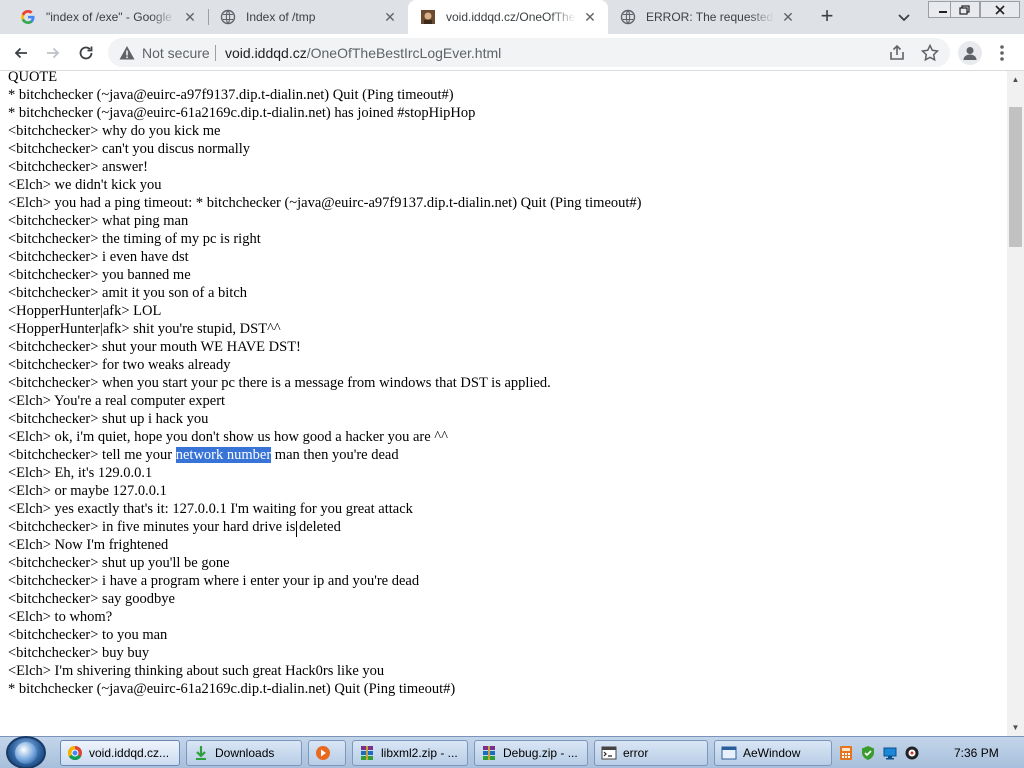 This screenshot has width=1024, height=768. Describe the element at coordinates (827, 17) in the screenshot. I see `new-tab-button: +` at that location.